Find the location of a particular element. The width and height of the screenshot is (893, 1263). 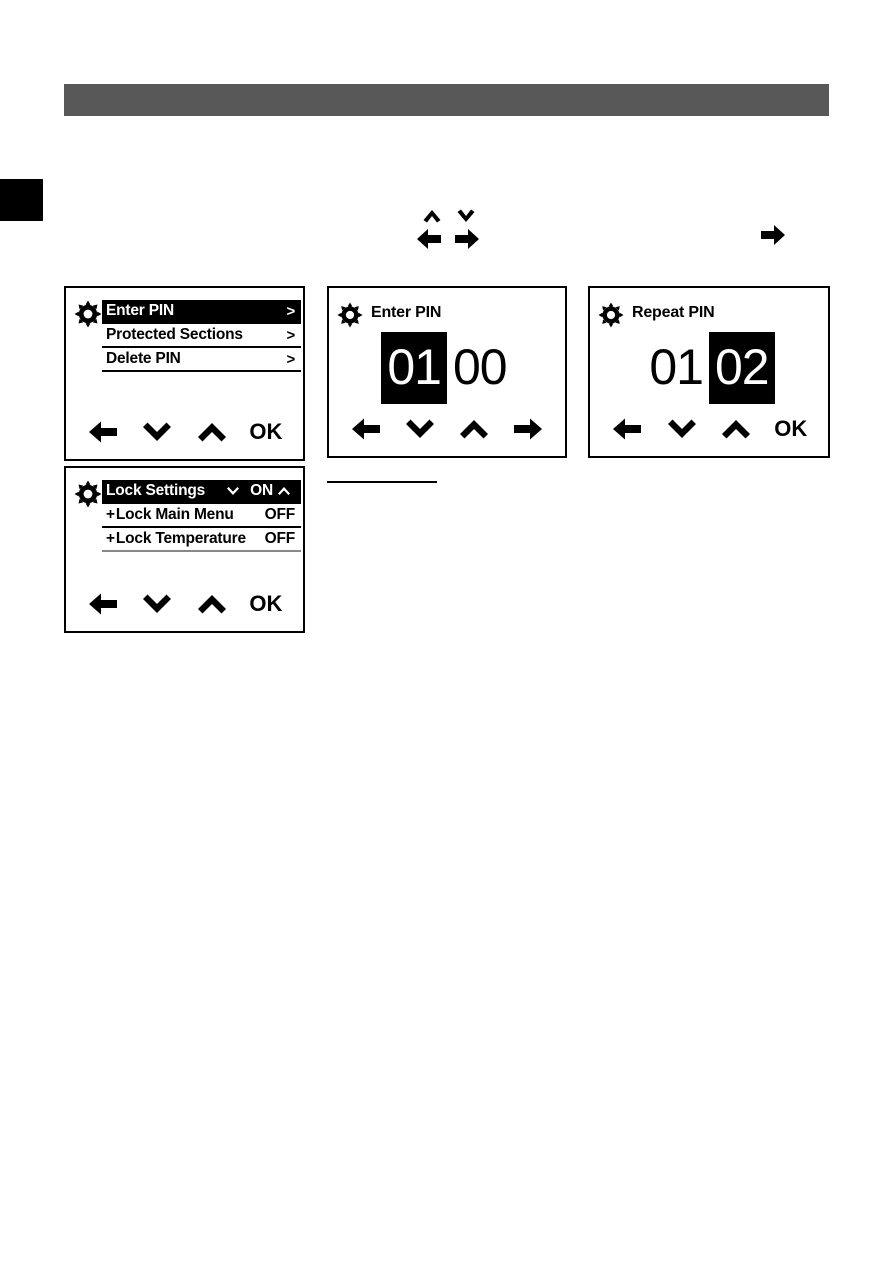

menu-row-label: Enter PIN is located at coordinates (140, 310).